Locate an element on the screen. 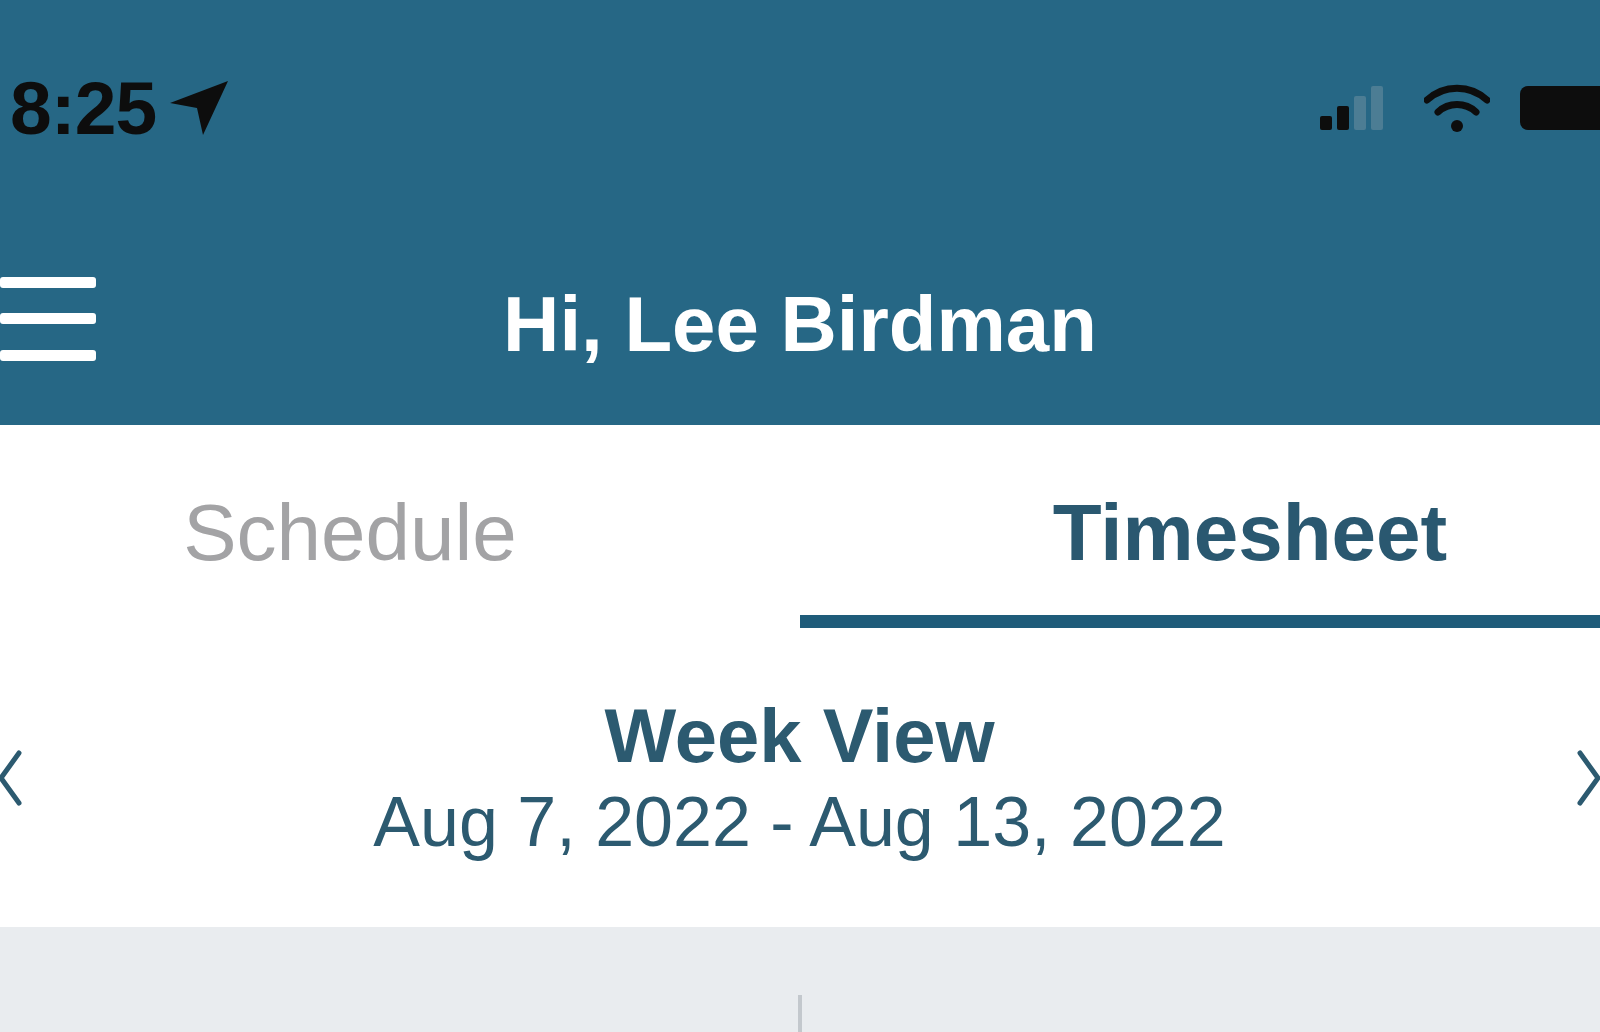 The image size is (1600, 1032). battery-icon is located at coordinates (1560, 108).